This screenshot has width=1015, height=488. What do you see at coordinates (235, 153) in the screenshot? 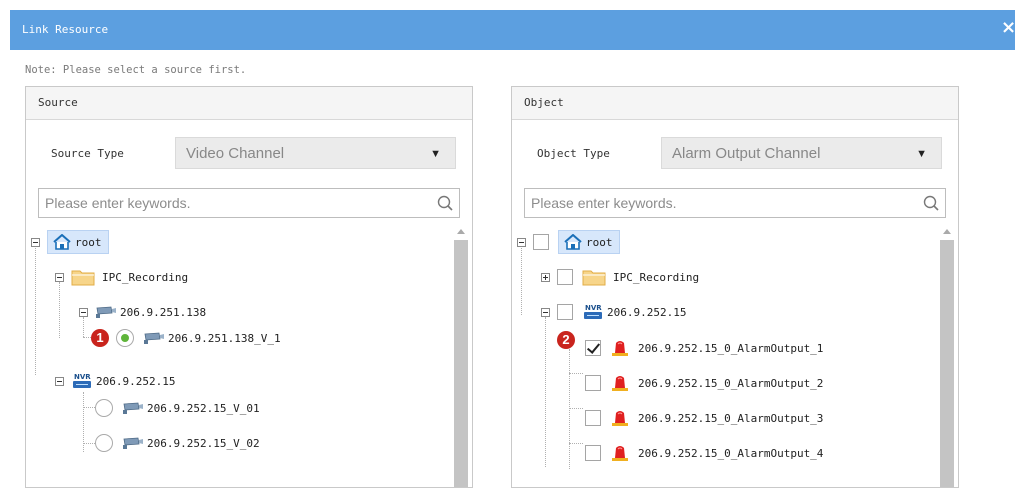
I see `source-type-value: Video Channel` at bounding box center [235, 153].